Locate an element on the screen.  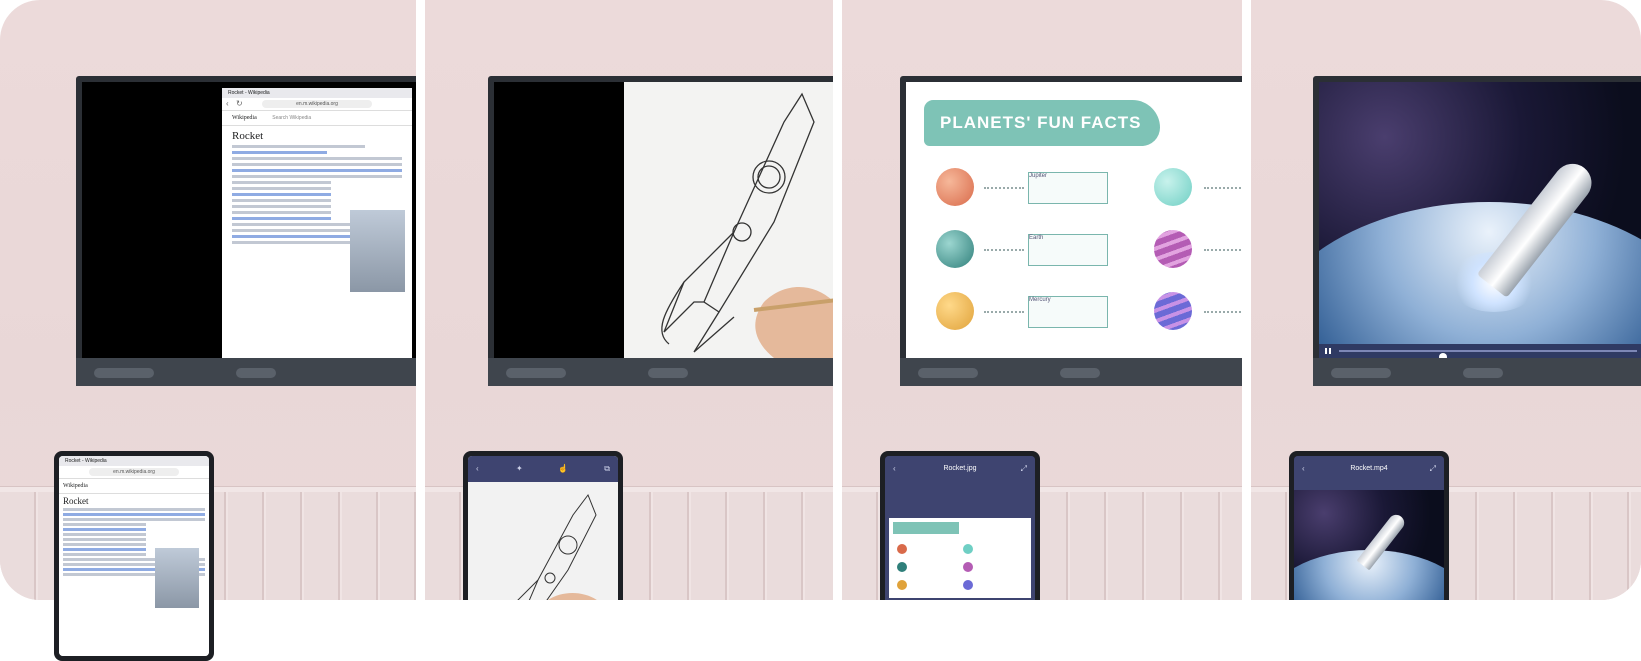
tv-screen: PLANETS' FUN FACTS Jupiter Earth Mercury is located at coordinates (1074, 220).